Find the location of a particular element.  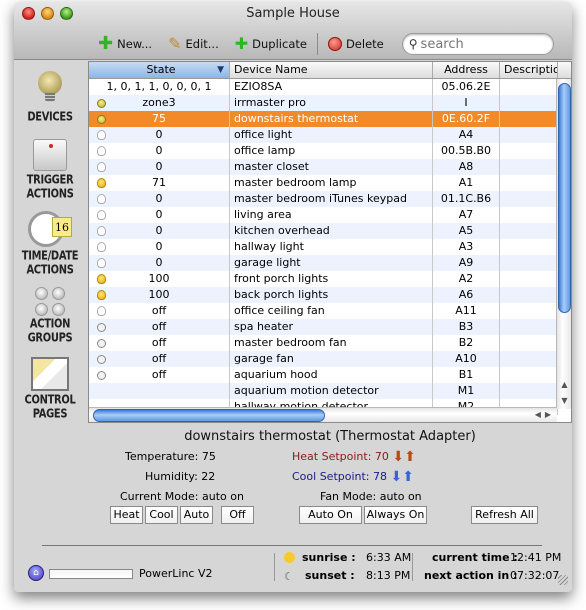

table-row: 71 master bedroom lamp A1 is located at coordinates (330, 183).